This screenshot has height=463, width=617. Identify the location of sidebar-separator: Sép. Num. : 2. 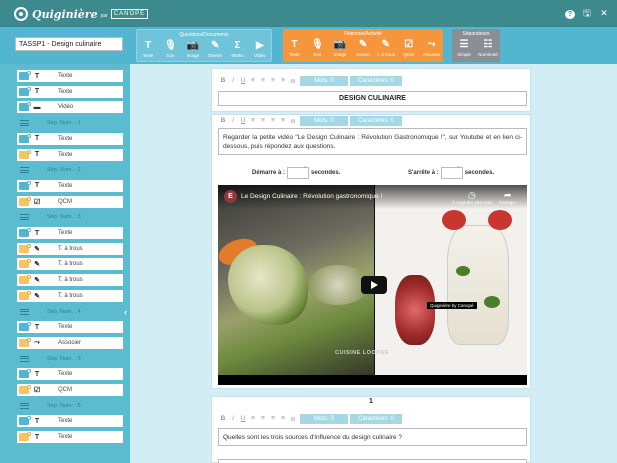
(70, 170).